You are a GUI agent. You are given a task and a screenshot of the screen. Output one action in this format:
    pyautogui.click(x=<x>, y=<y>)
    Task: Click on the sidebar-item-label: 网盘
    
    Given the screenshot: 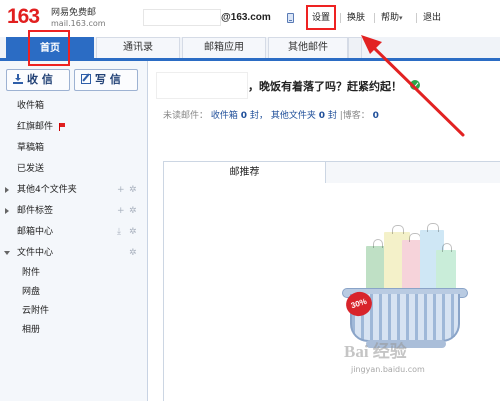 What is the action you would take?
    pyautogui.click(x=31, y=292)
    